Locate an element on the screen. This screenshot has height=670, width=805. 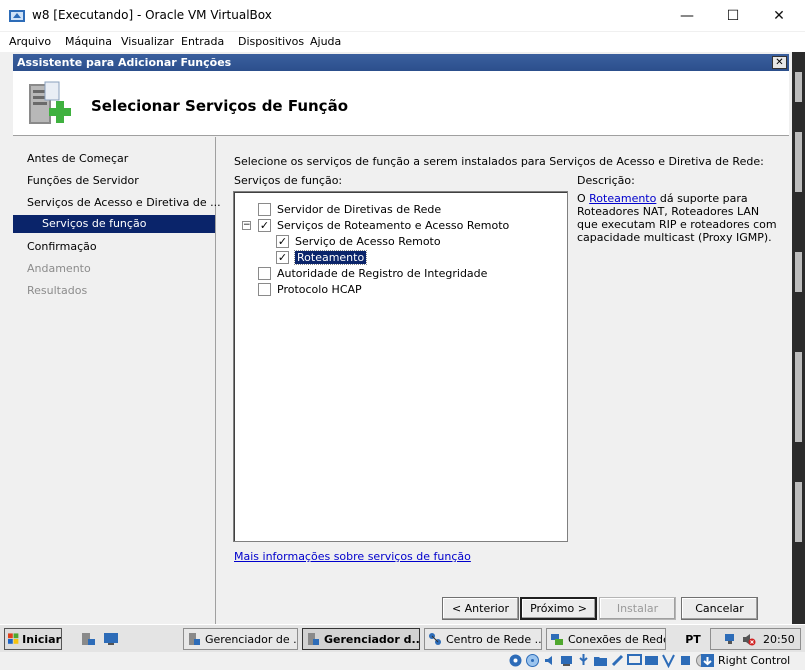
wizard-button-bar: < Anterior Próximo > Instalar Cancelar is located at coordinates (503, 605).